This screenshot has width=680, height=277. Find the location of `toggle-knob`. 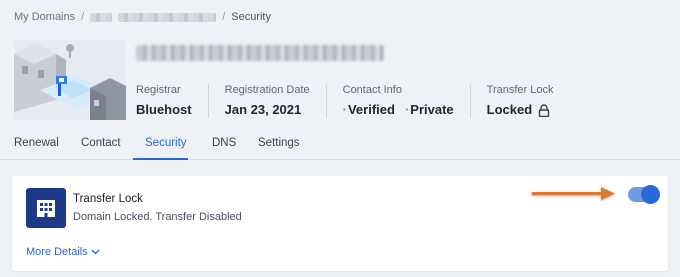

toggle-knob is located at coordinates (650, 194).